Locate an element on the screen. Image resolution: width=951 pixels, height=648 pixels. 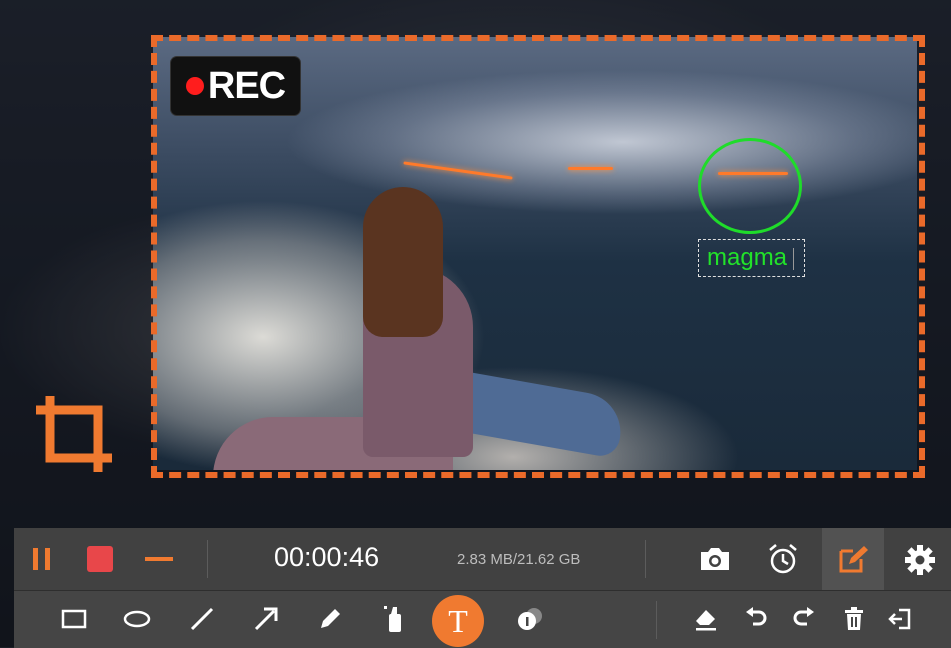
trash-icon is located at coordinates (854, 618).